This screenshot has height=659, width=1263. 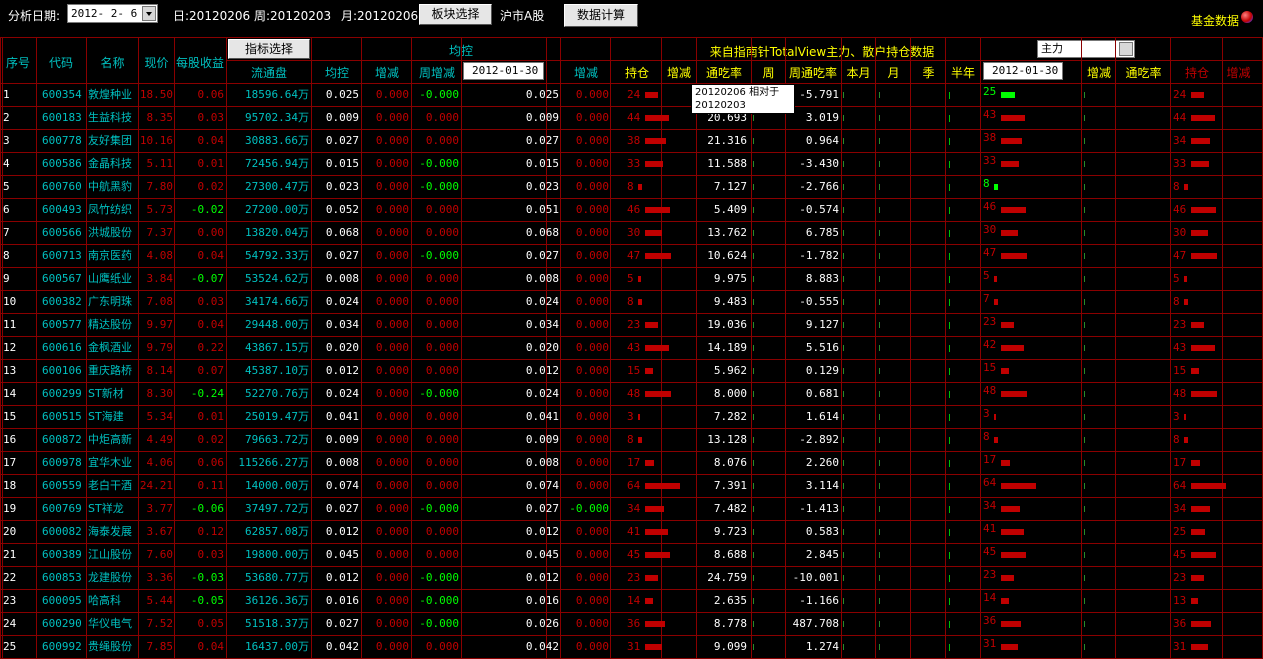 I want to click on cell-hold-2: 45, so click(x=990, y=551).